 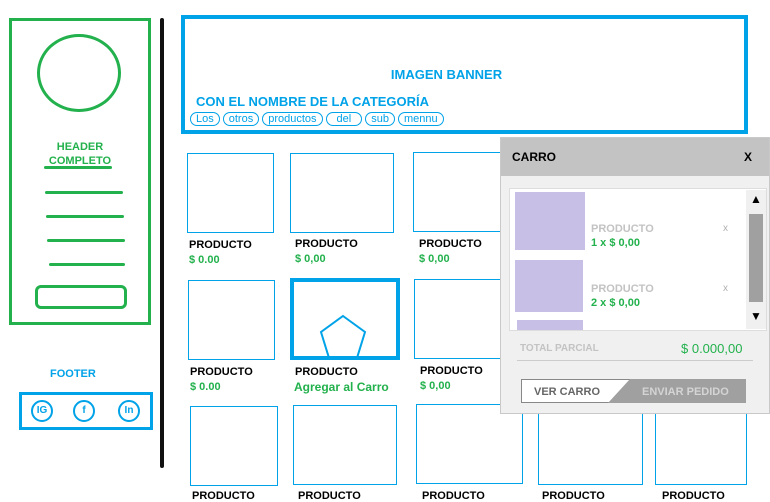 What do you see at coordinates (756, 316) in the screenshot?
I see `scroll-down-icon: ▼` at bounding box center [756, 316].